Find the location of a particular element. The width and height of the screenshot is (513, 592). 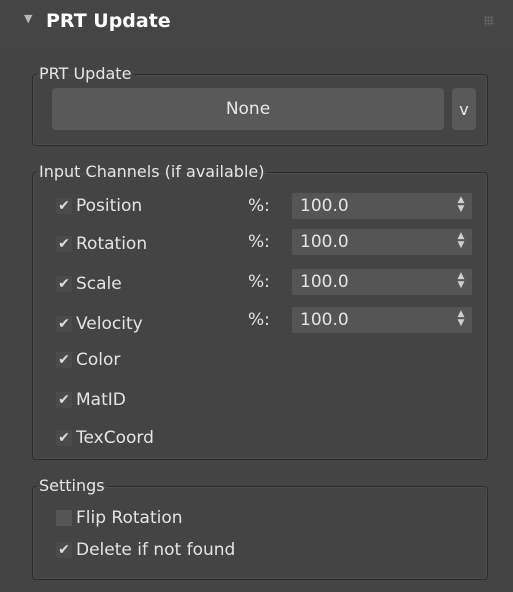

channel-scale-checkbox: ✔ Scale is located at coordinates (89, 284).